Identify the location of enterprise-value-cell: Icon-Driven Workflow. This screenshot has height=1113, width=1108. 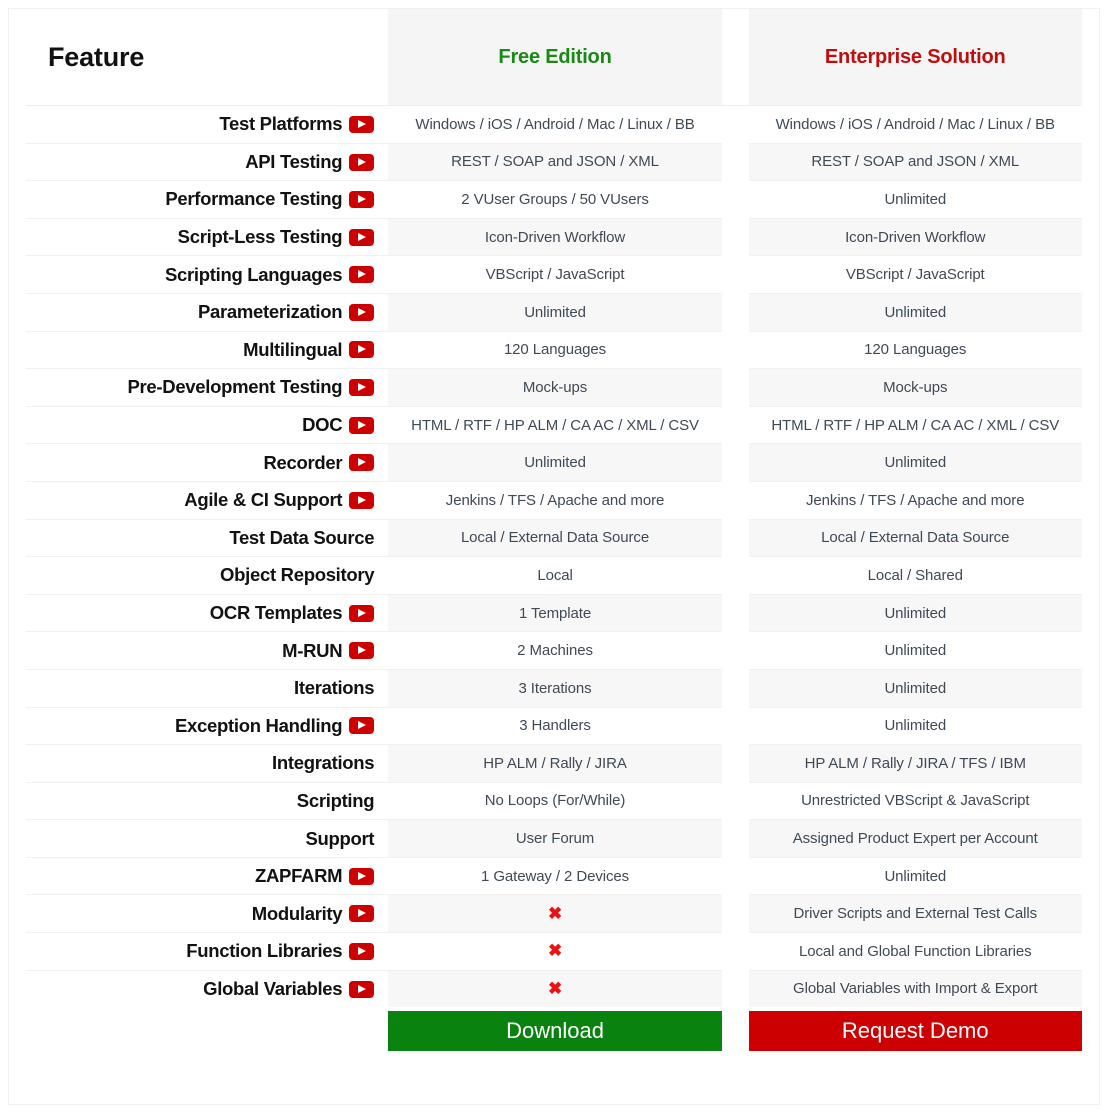
(915, 236).